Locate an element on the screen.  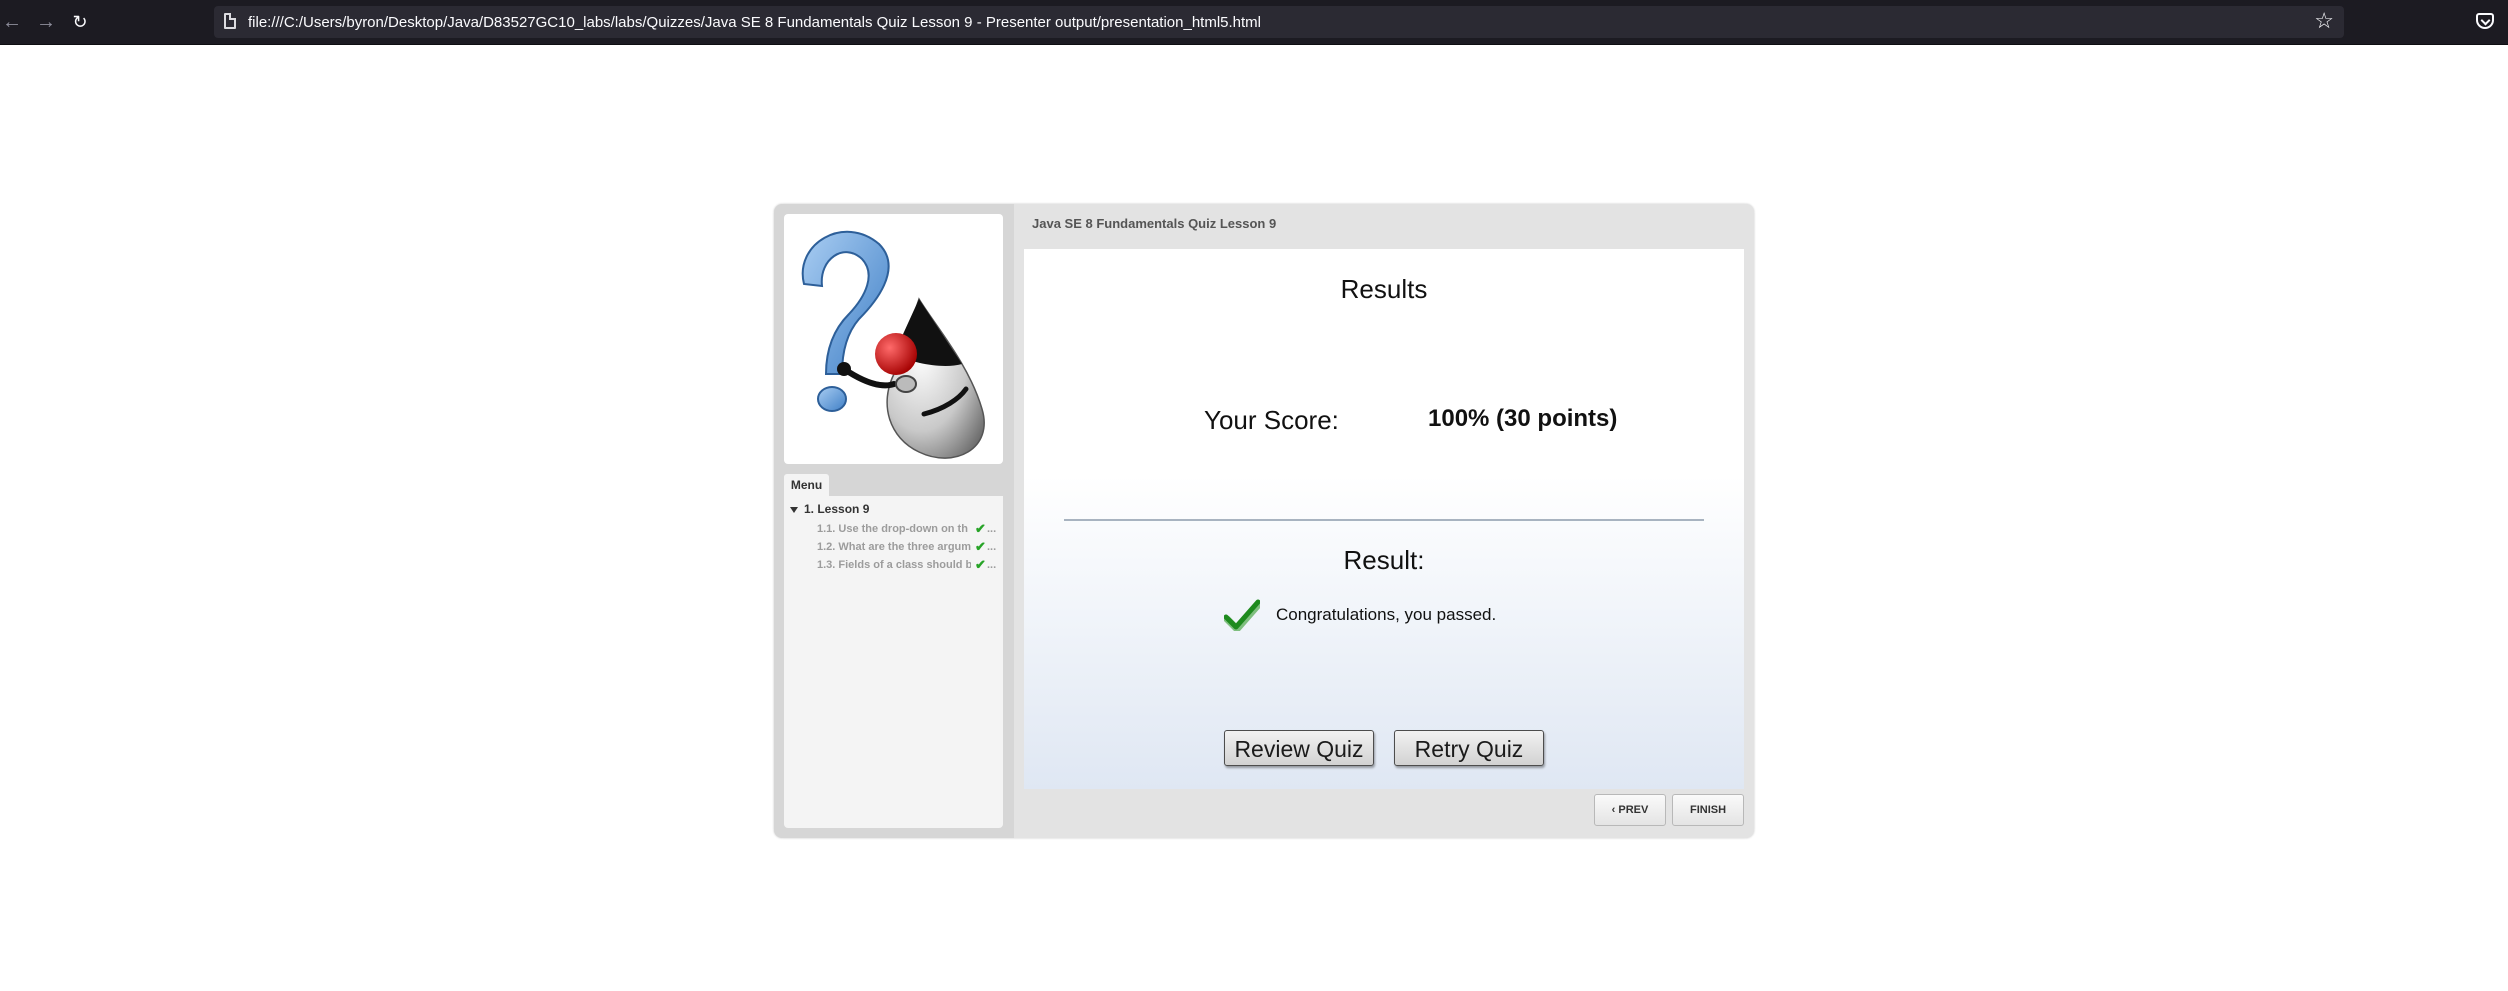
menu-lesson-label: 1. Lesson 9 is located at coordinates (837, 509).